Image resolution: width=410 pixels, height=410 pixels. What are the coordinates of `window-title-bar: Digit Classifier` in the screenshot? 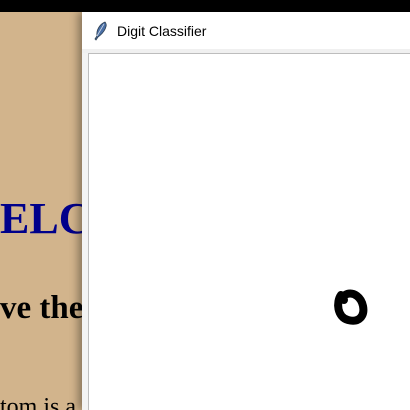 It's located at (246, 30).